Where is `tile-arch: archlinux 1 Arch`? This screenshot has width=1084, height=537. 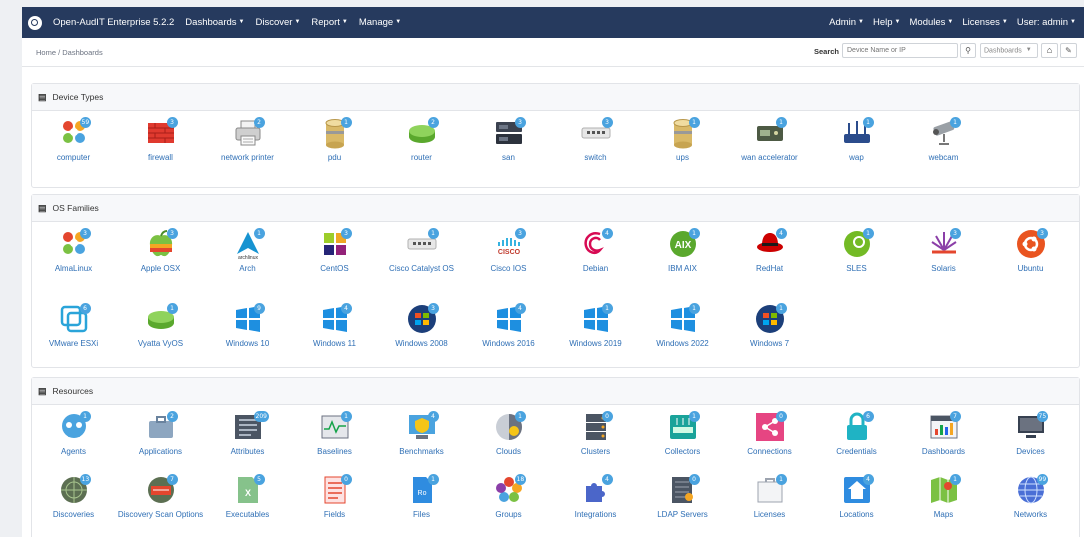
tile-arch: archlinux 1 Arch is located at coordinates (247, 251).